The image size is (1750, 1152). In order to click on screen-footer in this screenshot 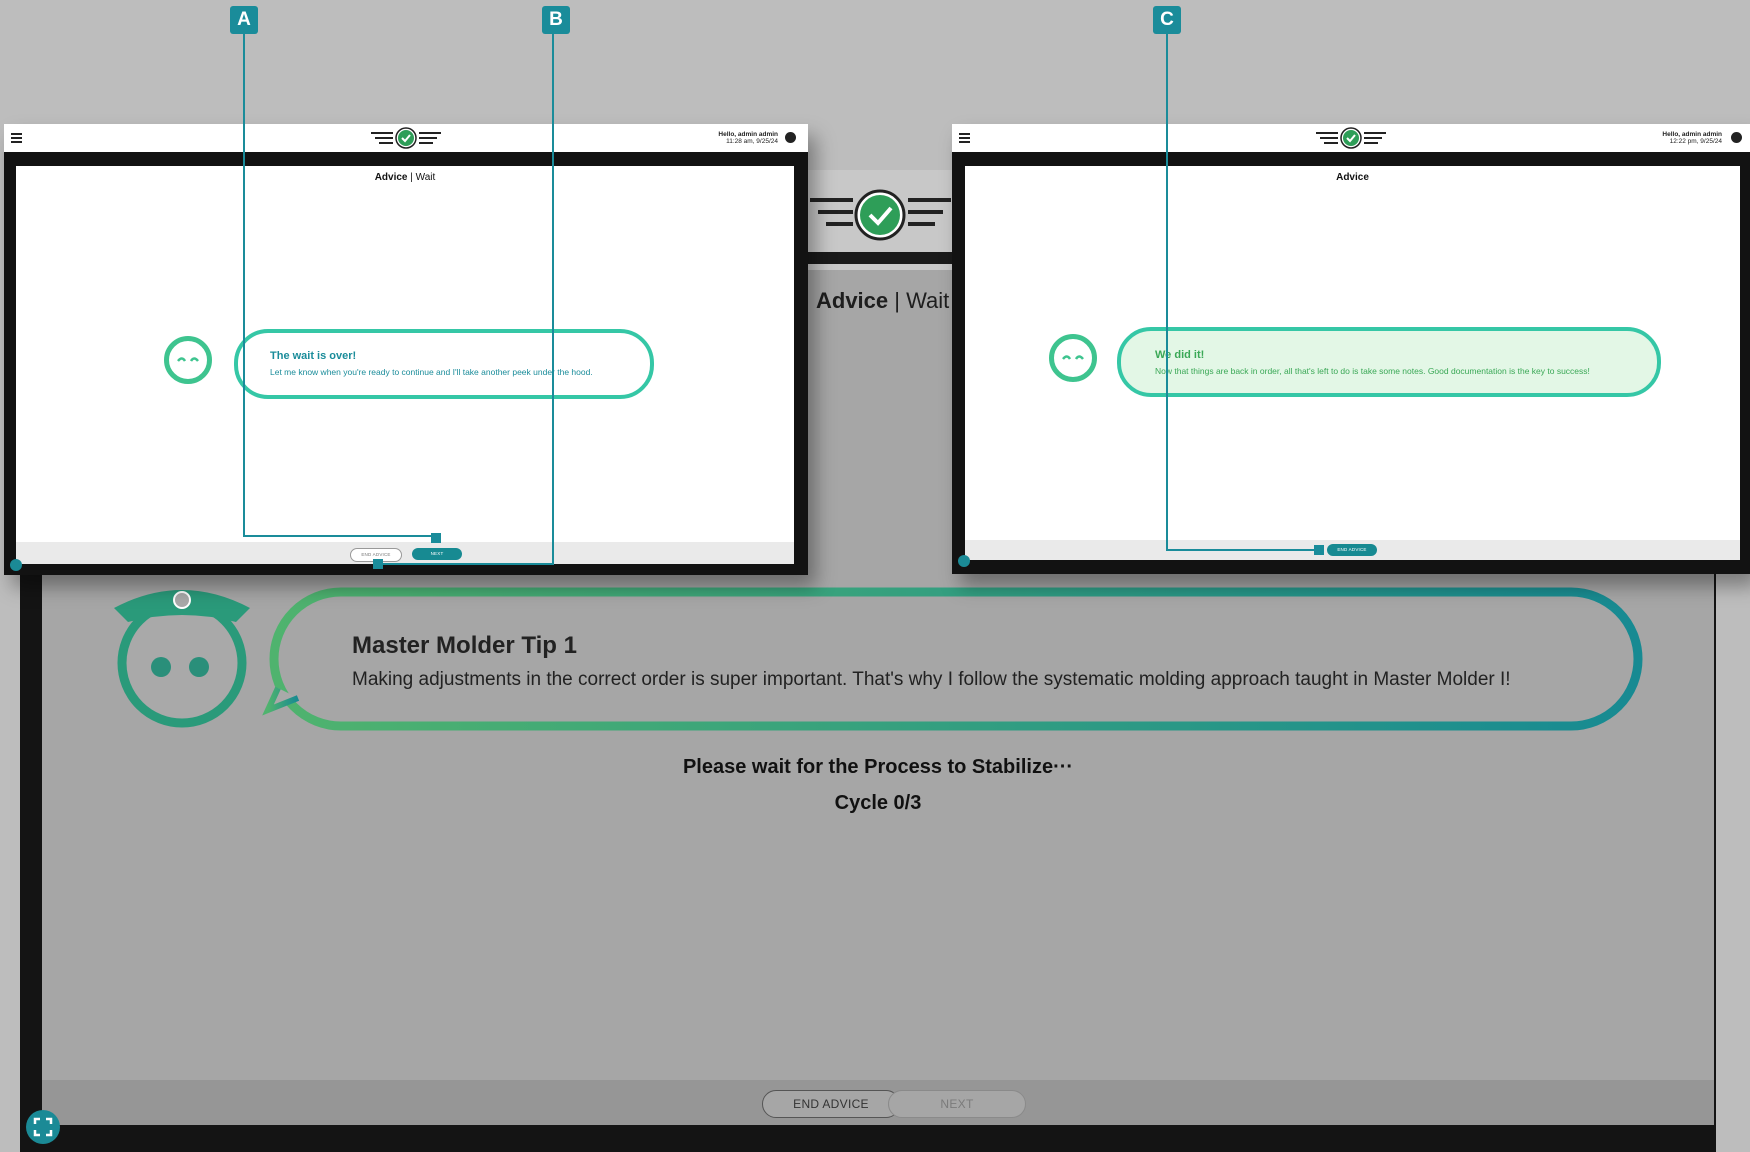, I will do `click(405, 553)`.